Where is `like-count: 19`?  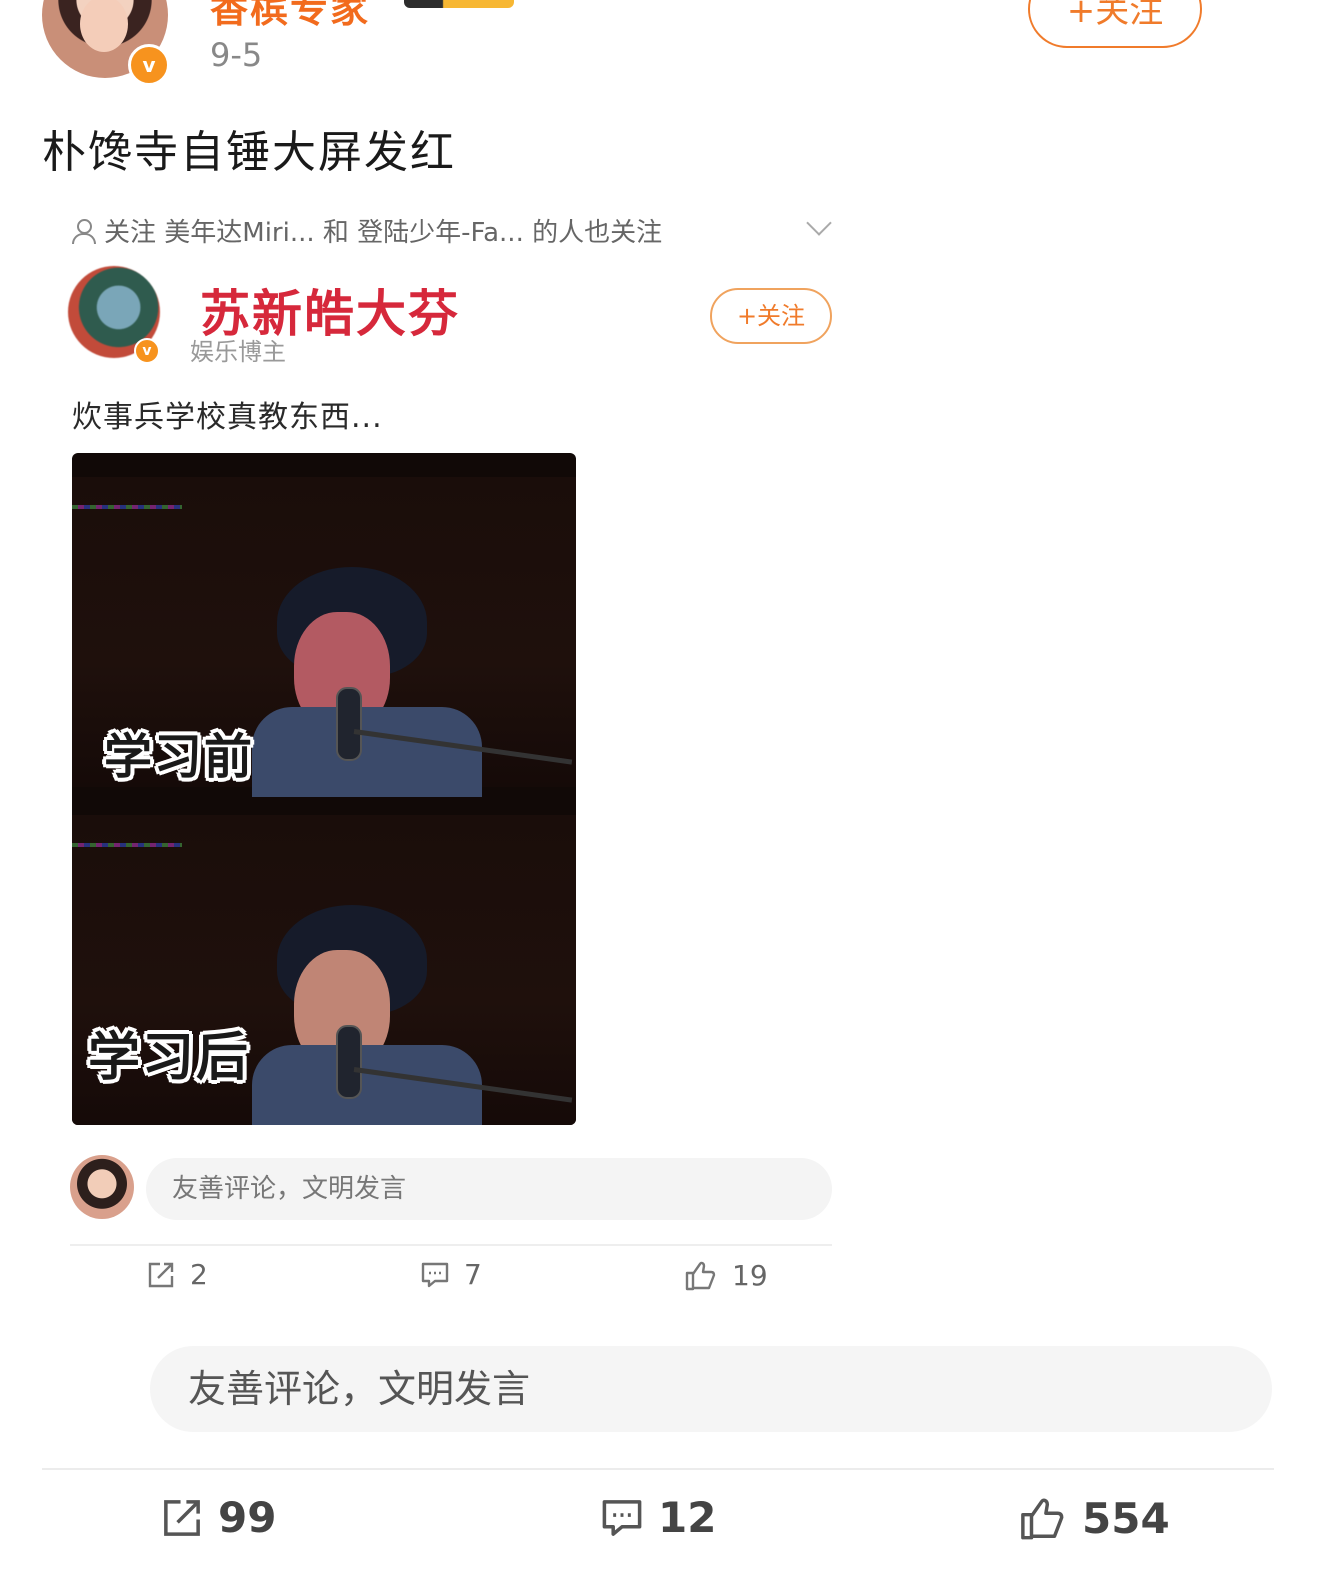 like-count: 19 is located at coordinates (750, 1275).